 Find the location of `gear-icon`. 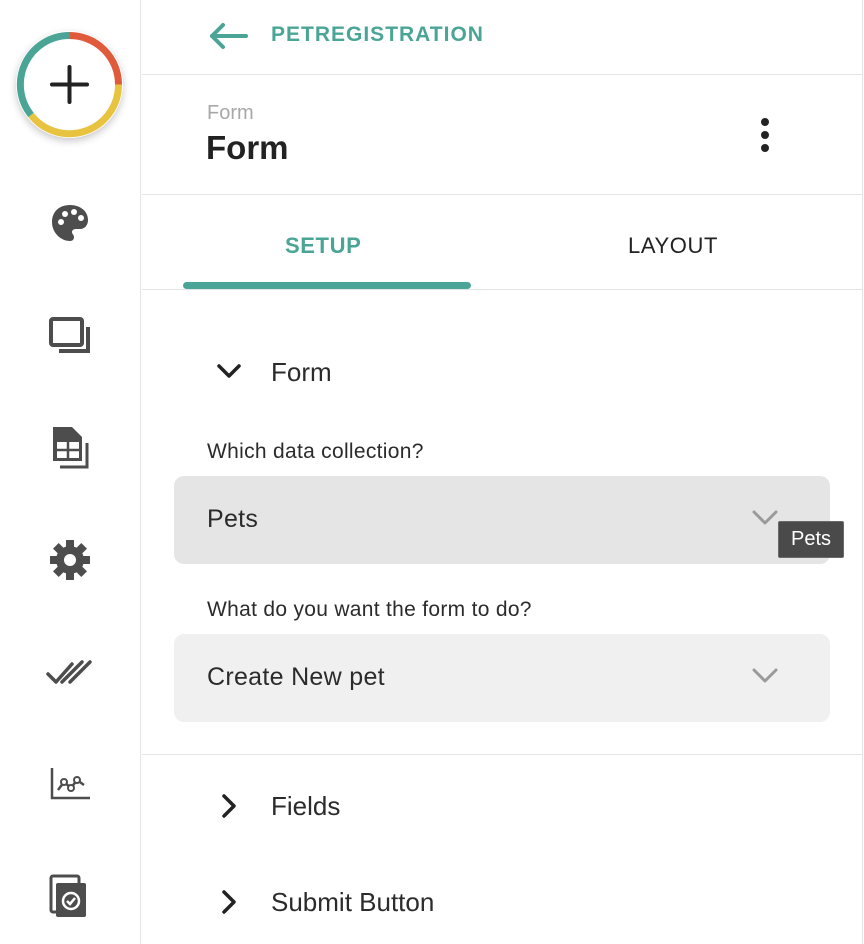

gear-icon is located at coordinates (70, 560).